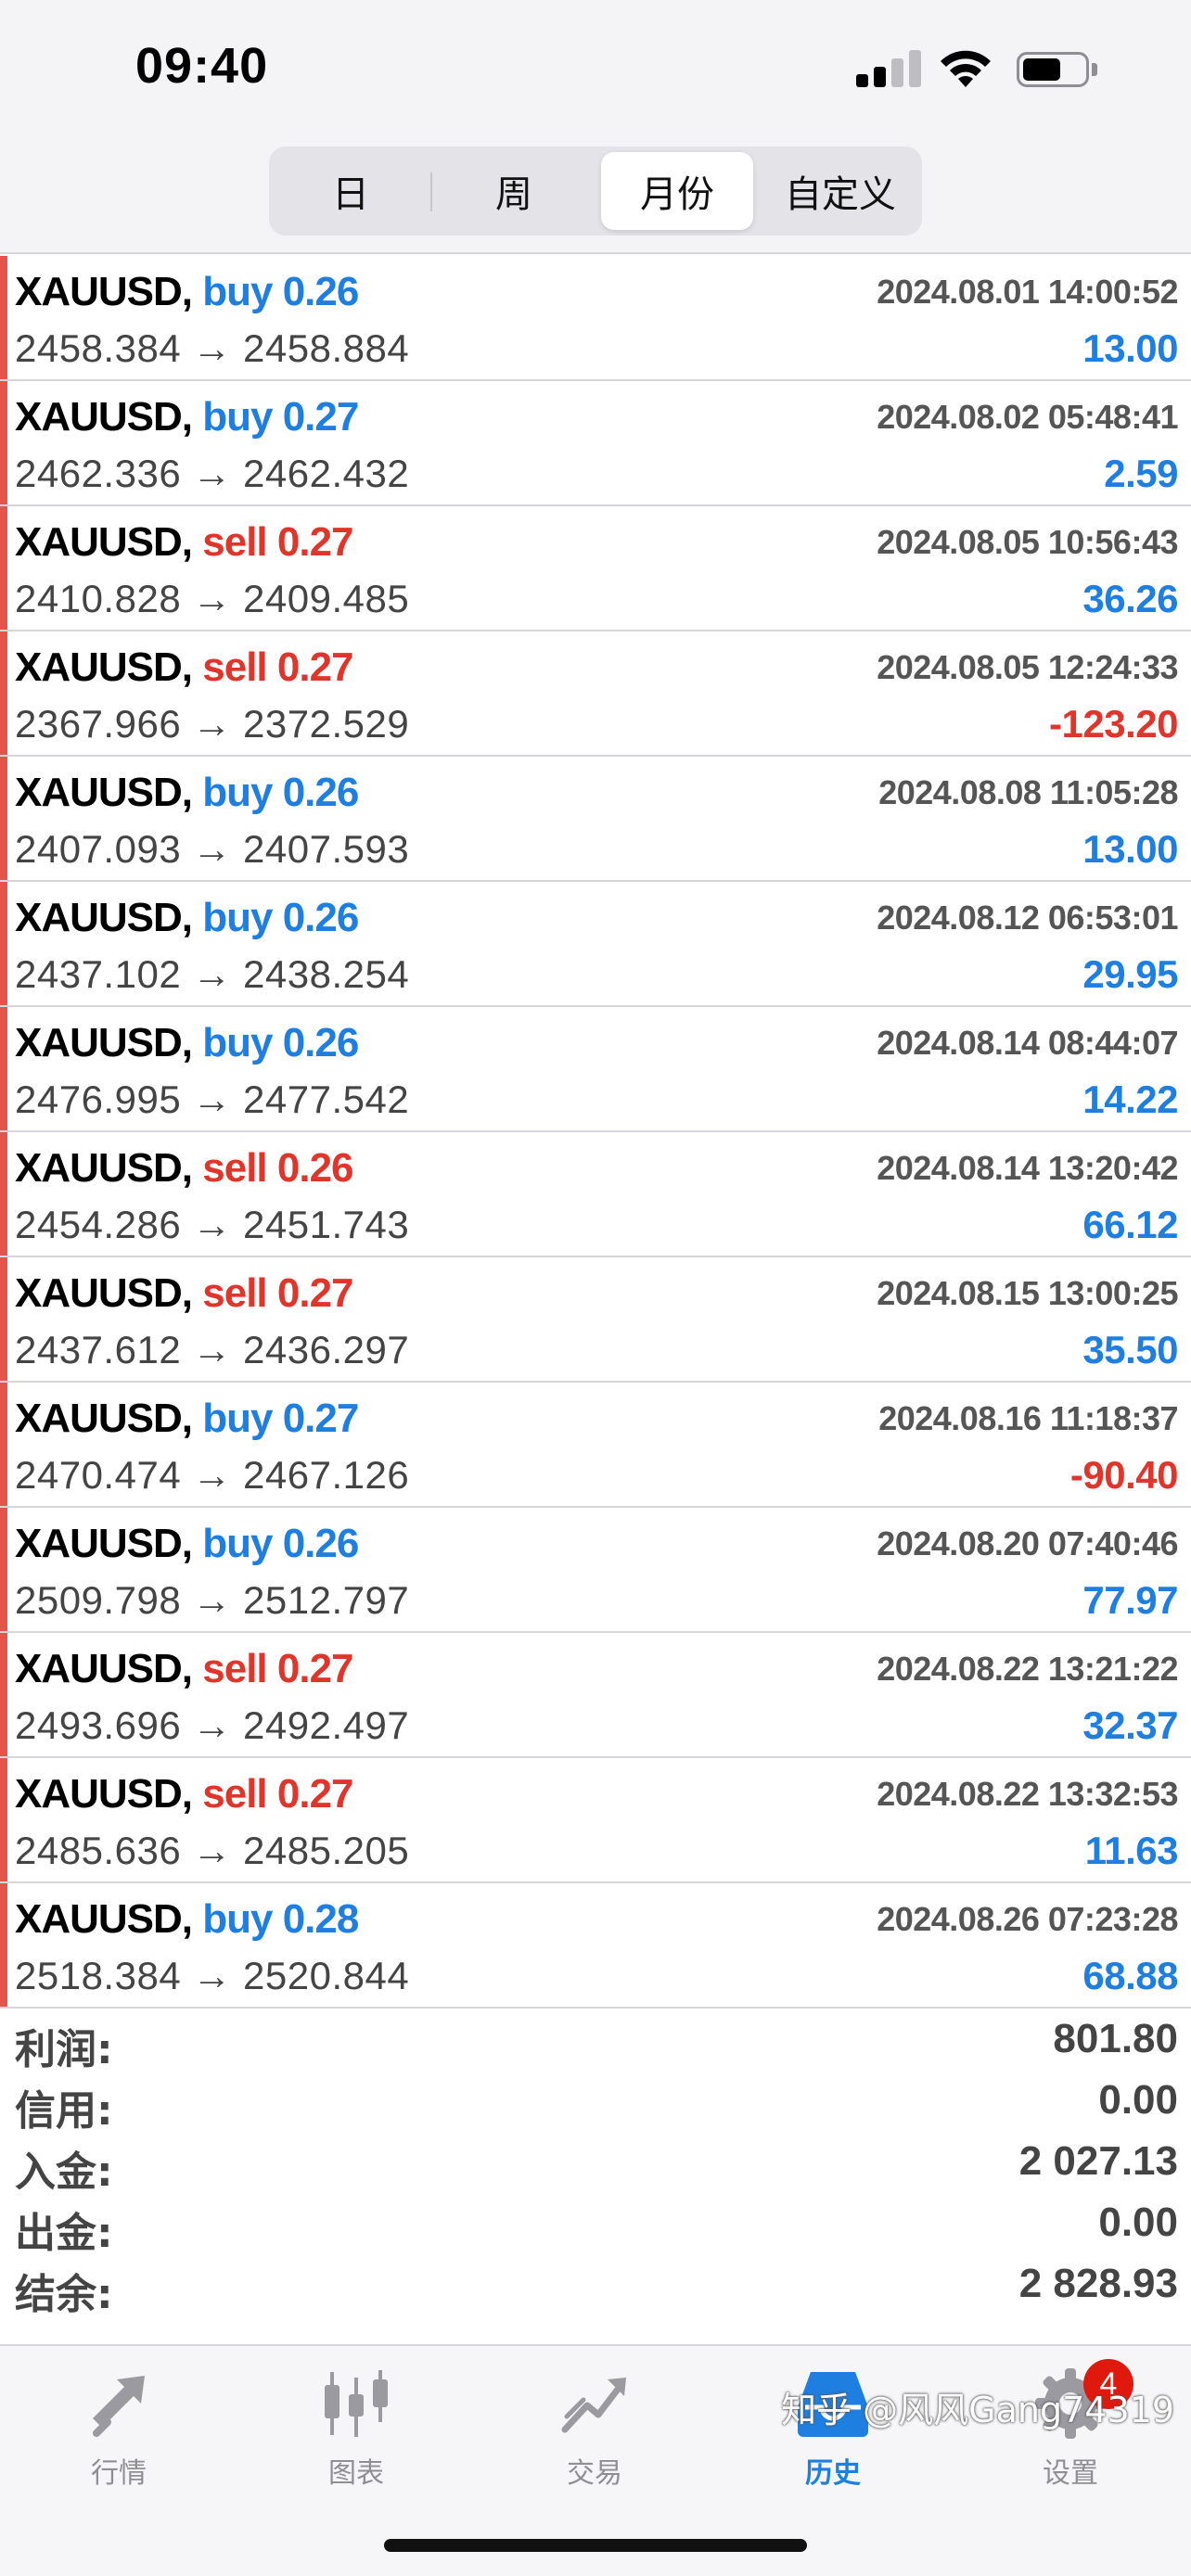 The image size is (1191, 2576). Describe the element at coordinates (595, 69) in the screenshot. I see `status-bar: 09:40` at that location.